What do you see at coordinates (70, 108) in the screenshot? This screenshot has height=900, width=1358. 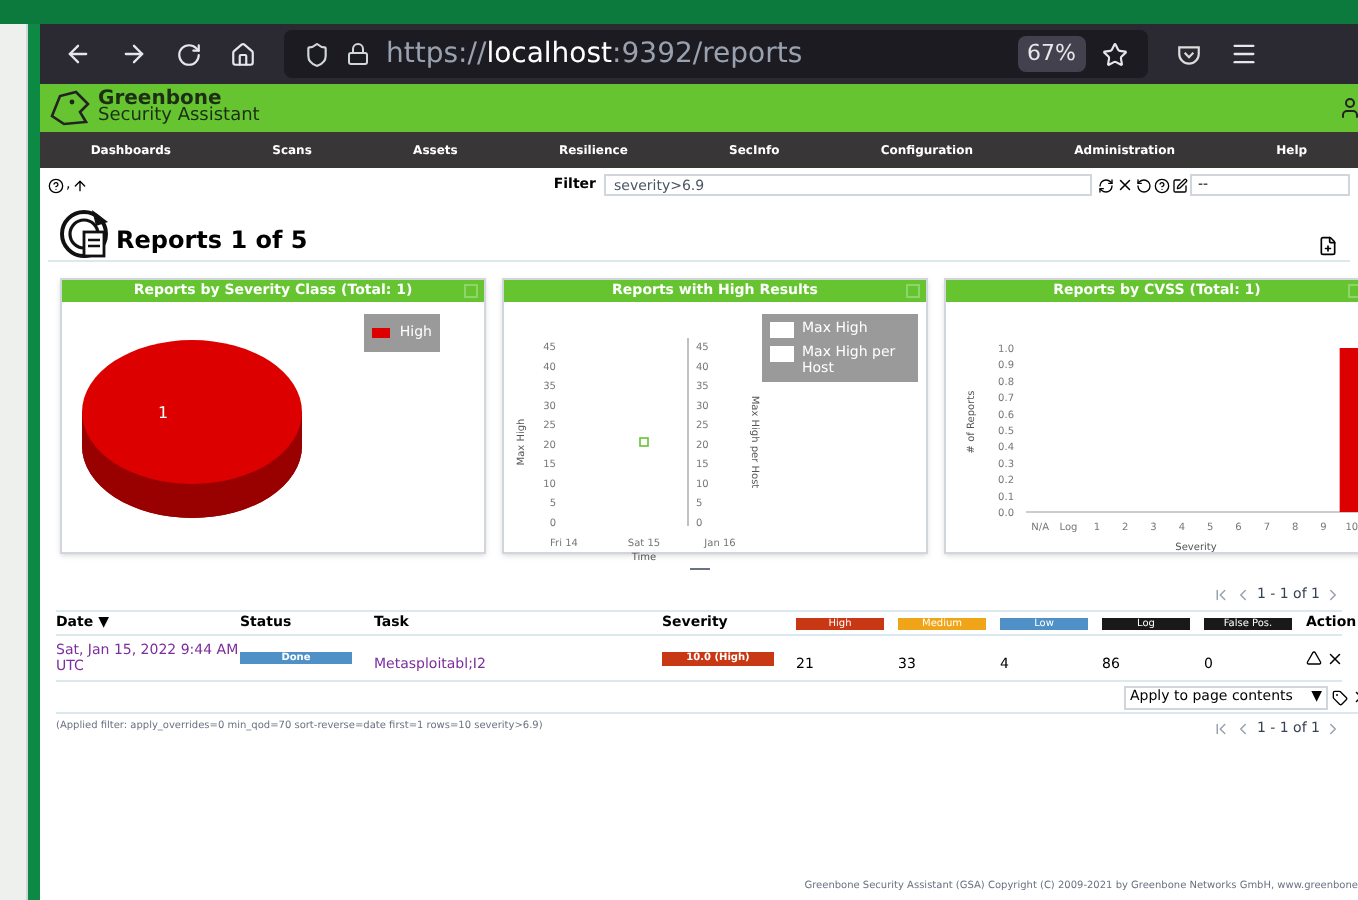 I see `dinosaur-logo-icon` at bounding box center [70, 108].